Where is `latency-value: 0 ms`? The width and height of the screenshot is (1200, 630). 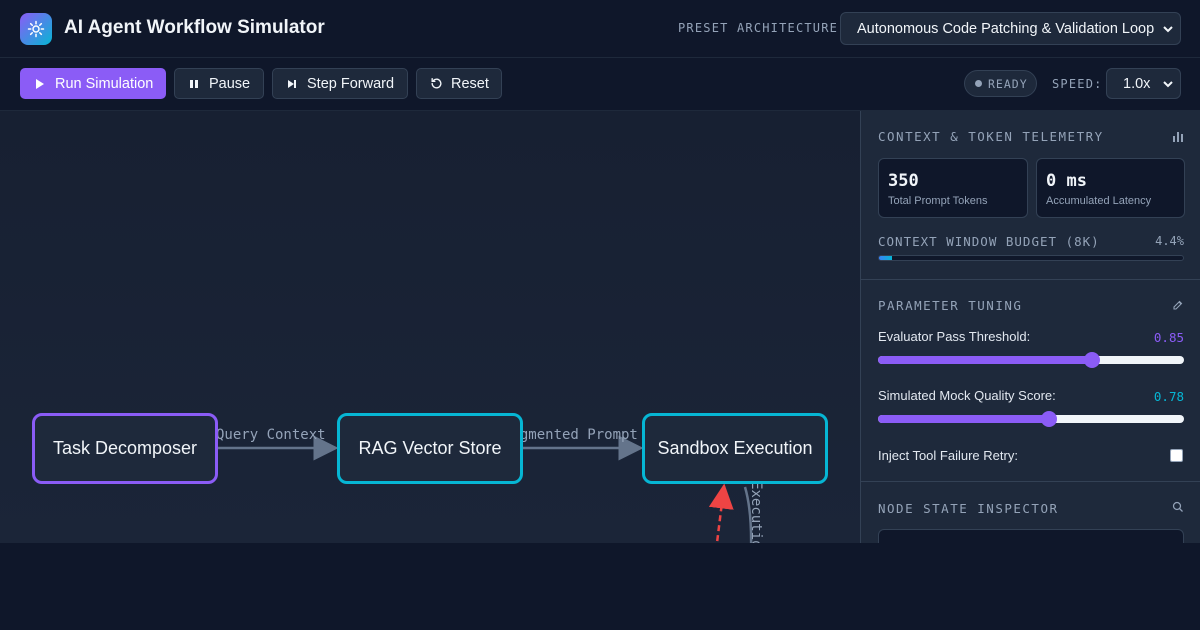 latency-value: 0 ms is located at coordinates (1066, 181).